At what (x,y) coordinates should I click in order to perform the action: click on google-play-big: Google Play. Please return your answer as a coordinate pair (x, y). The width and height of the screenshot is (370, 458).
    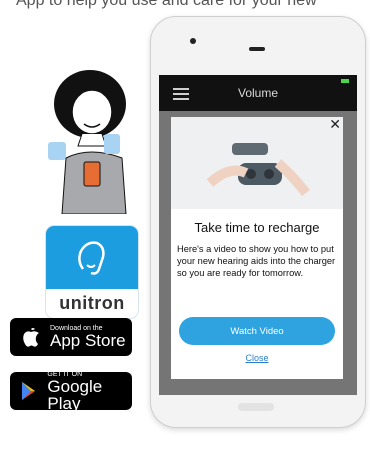
    Looking at the image, I should click on (75, 394).